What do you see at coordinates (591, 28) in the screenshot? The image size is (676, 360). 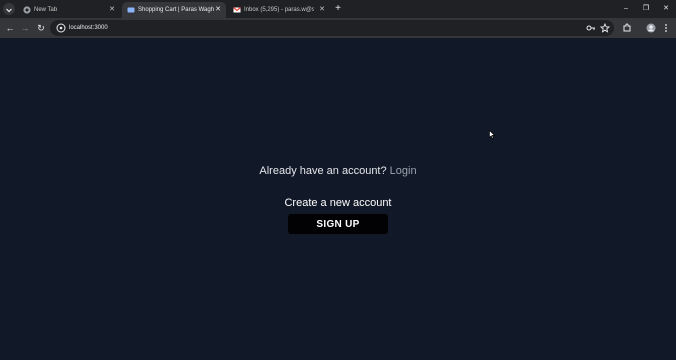 I see `password-key-icon` at bounding box center [591, 28].